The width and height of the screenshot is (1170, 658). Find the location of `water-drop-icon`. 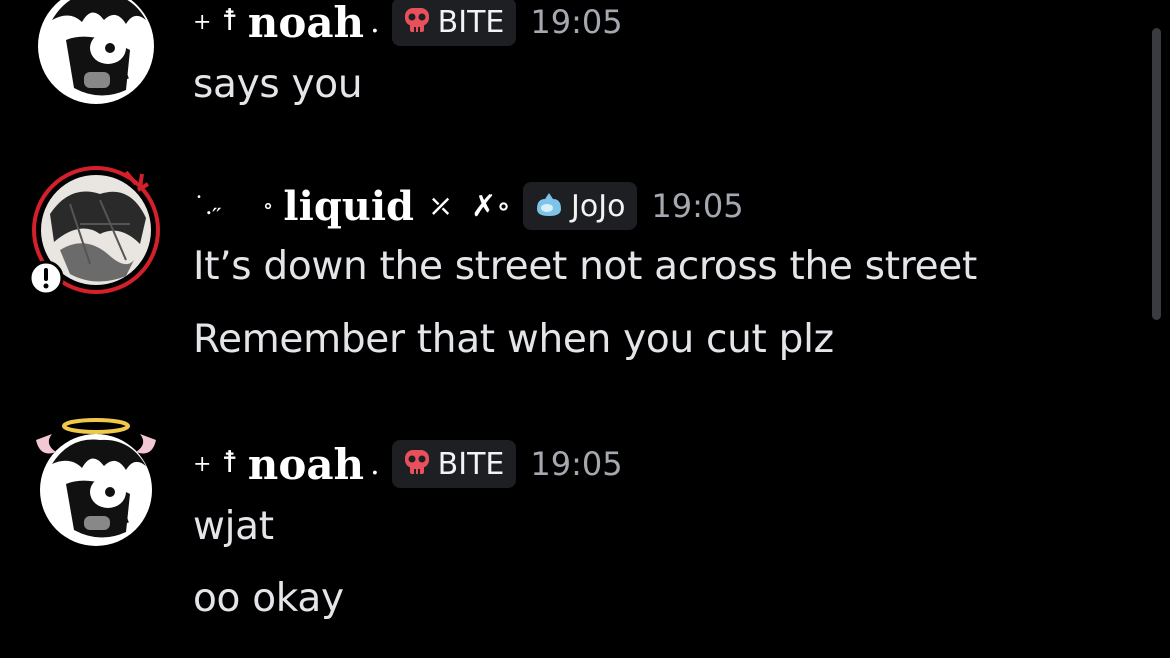

water-drop-icon is located at coordinates (549, 206).